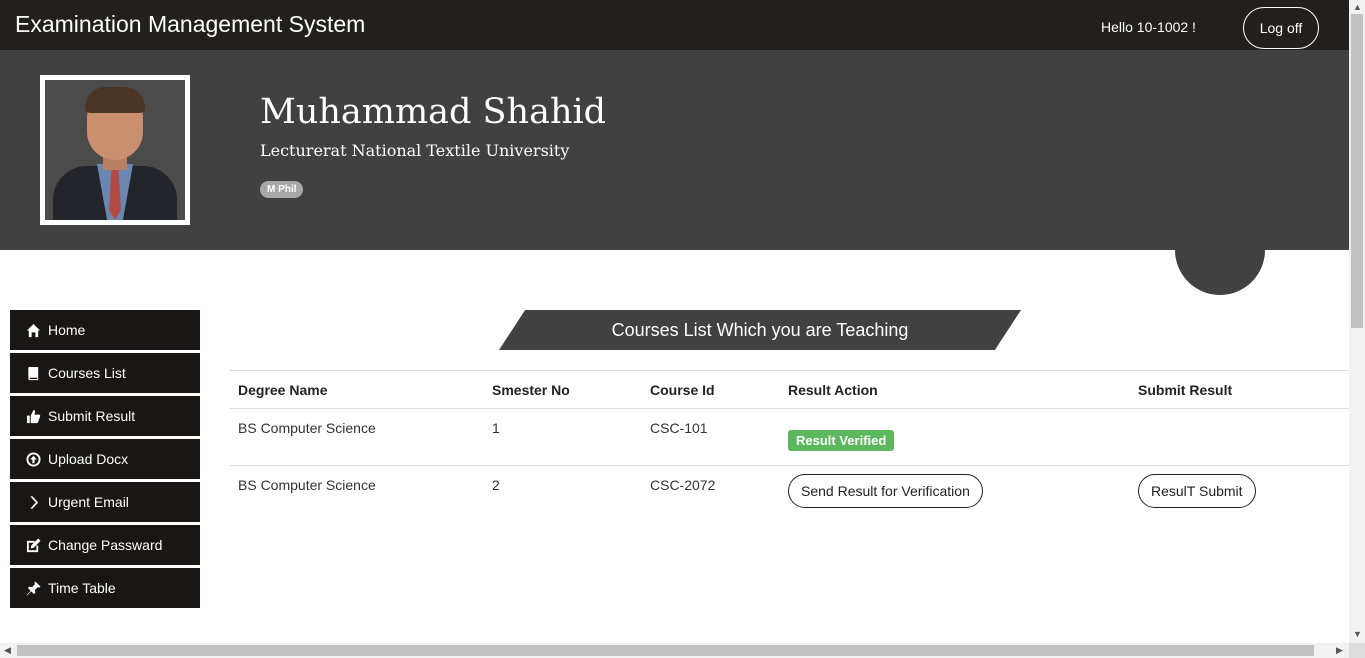 Image resolution: width=1365 pixels, height=658 pixels. What do you see at coordinates (433, 112) in the screenshot?
I see `profile-name: Muhammad Shahid` at bounding box center [433, 112].